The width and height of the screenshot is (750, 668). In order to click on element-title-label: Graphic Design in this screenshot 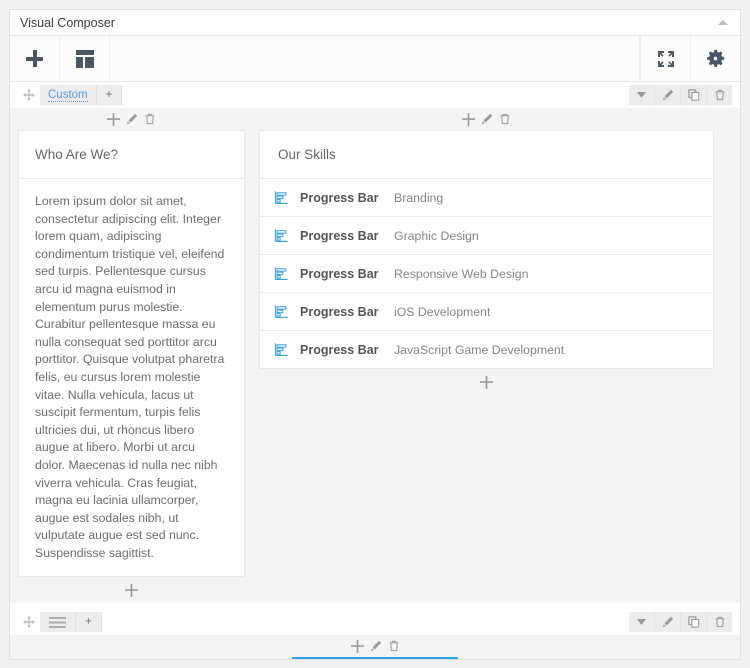, I will do `click(436, 235)`.